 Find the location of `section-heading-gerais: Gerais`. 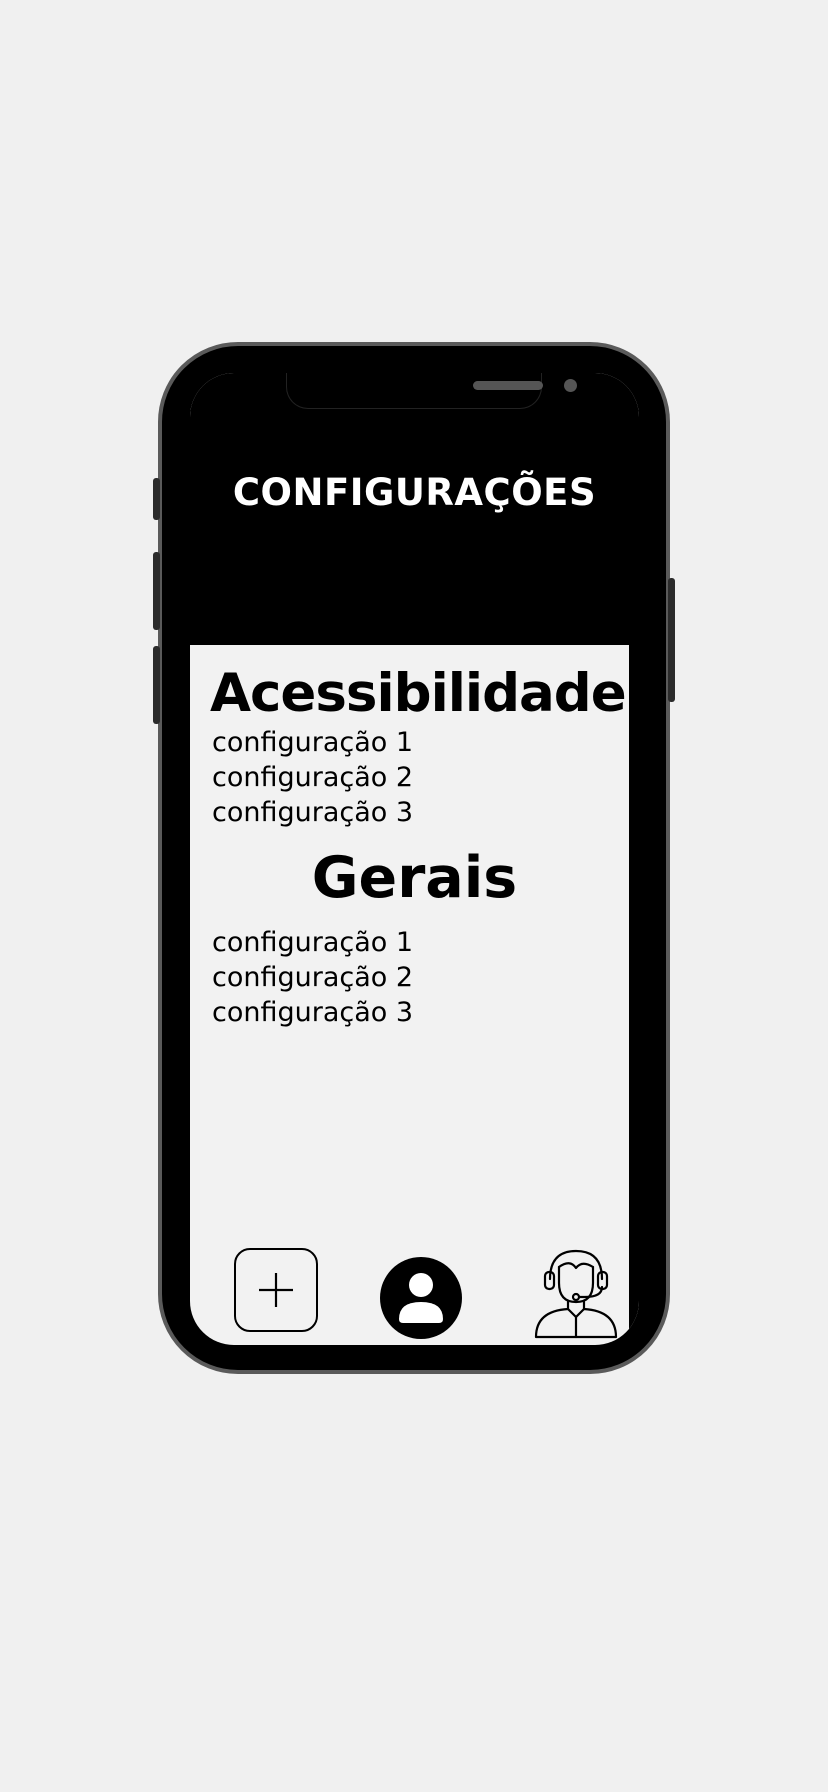

section-heading-gerais: Gerais is located at coordinates (414, 878).